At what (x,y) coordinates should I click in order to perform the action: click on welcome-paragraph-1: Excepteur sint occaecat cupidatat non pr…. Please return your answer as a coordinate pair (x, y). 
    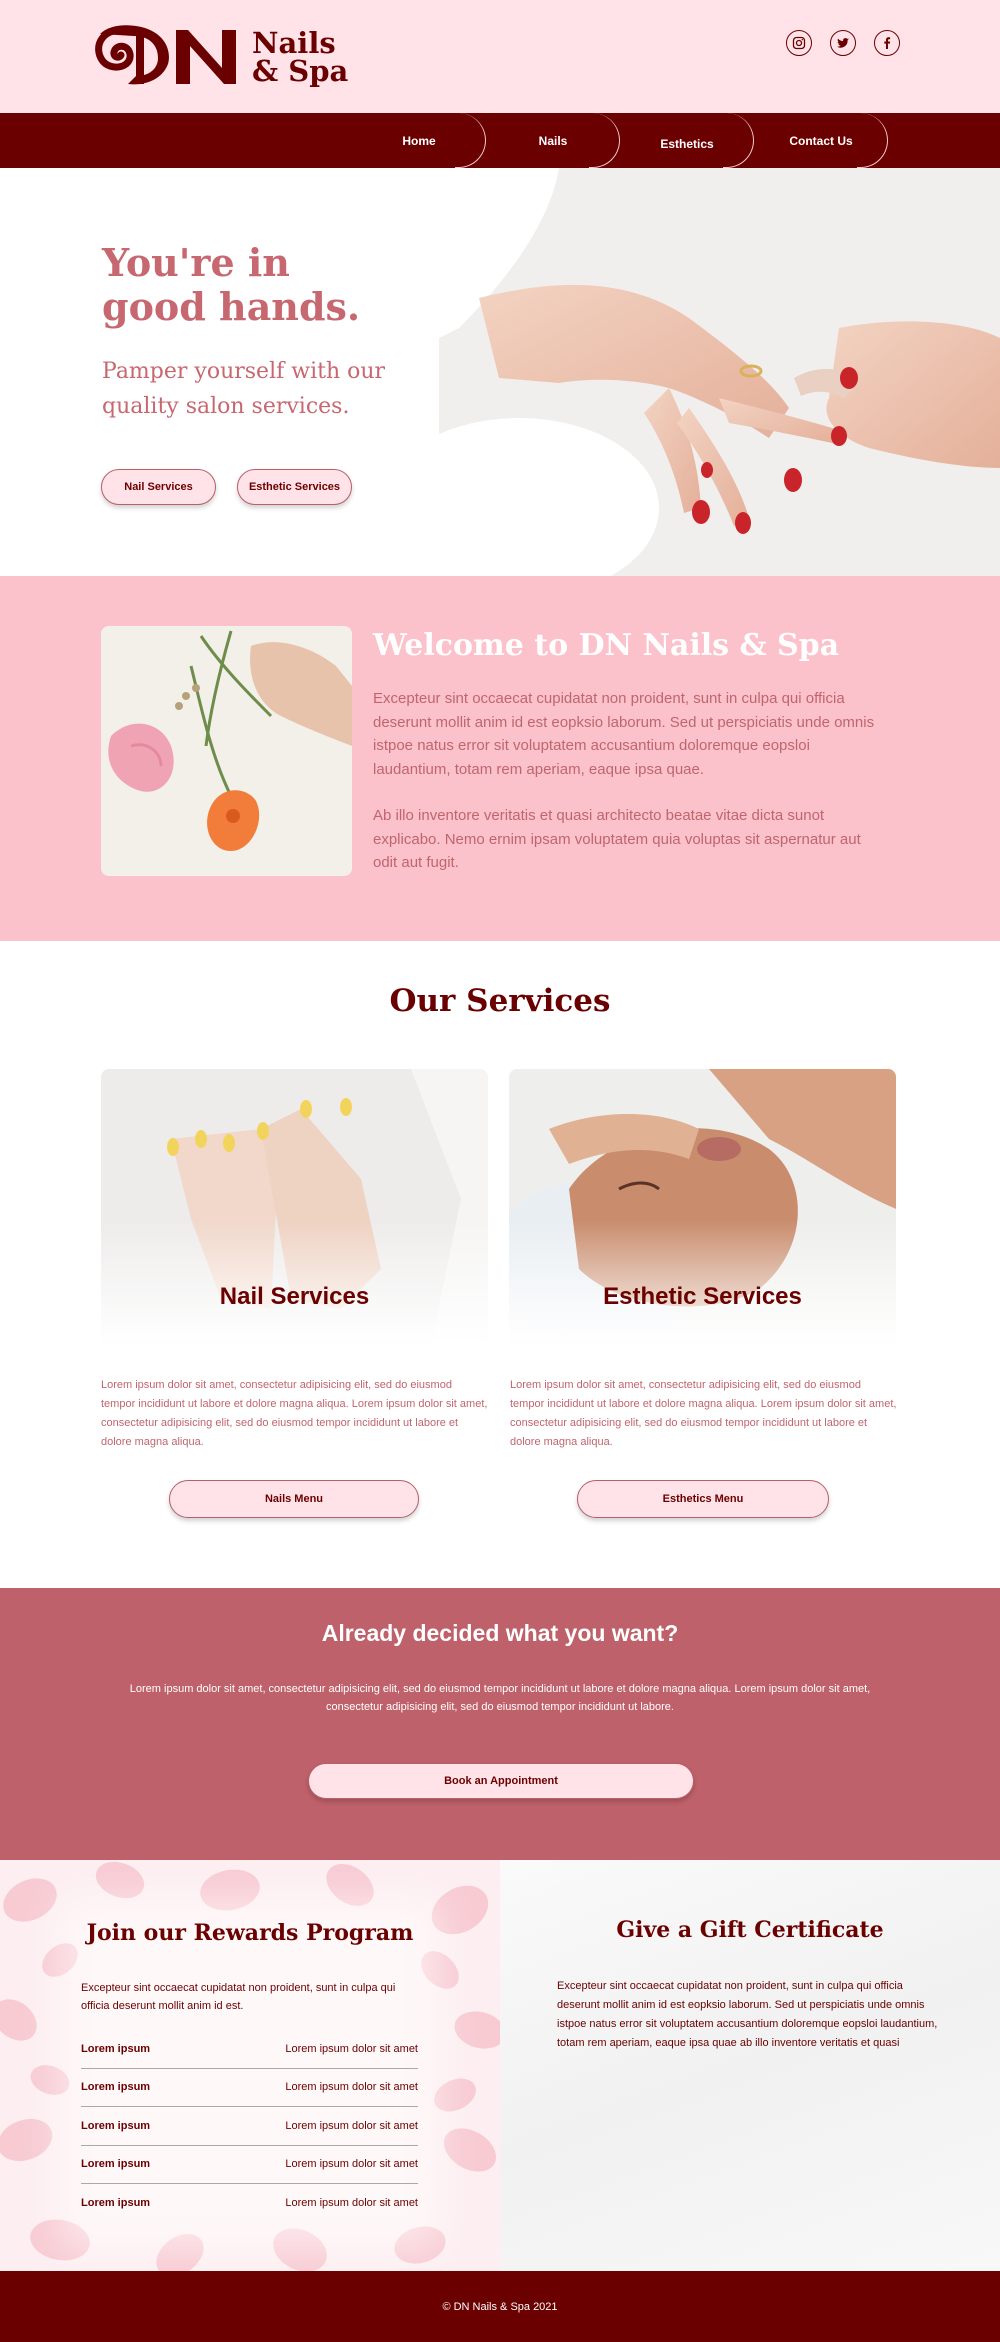
    Looking at the image, I should click on (624, 734).